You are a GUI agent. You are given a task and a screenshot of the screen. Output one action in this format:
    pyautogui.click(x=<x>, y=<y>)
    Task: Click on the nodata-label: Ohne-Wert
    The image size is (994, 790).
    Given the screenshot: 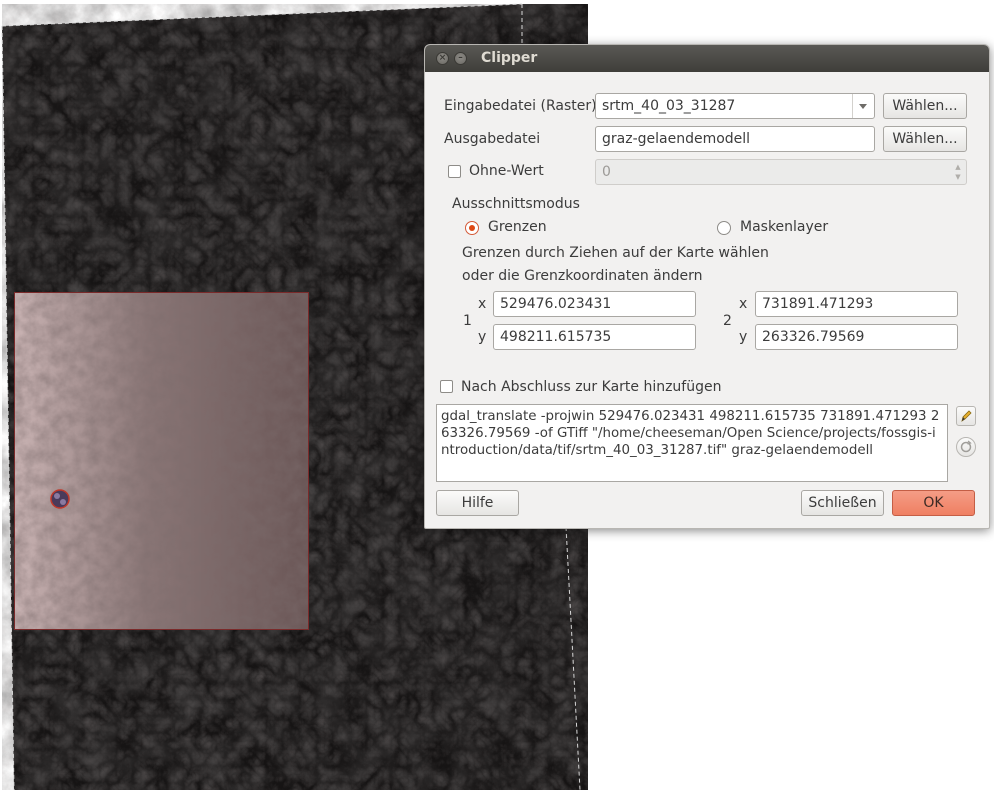 What is the action you would take?
    pyautogui.click(x=506, y=171)
    